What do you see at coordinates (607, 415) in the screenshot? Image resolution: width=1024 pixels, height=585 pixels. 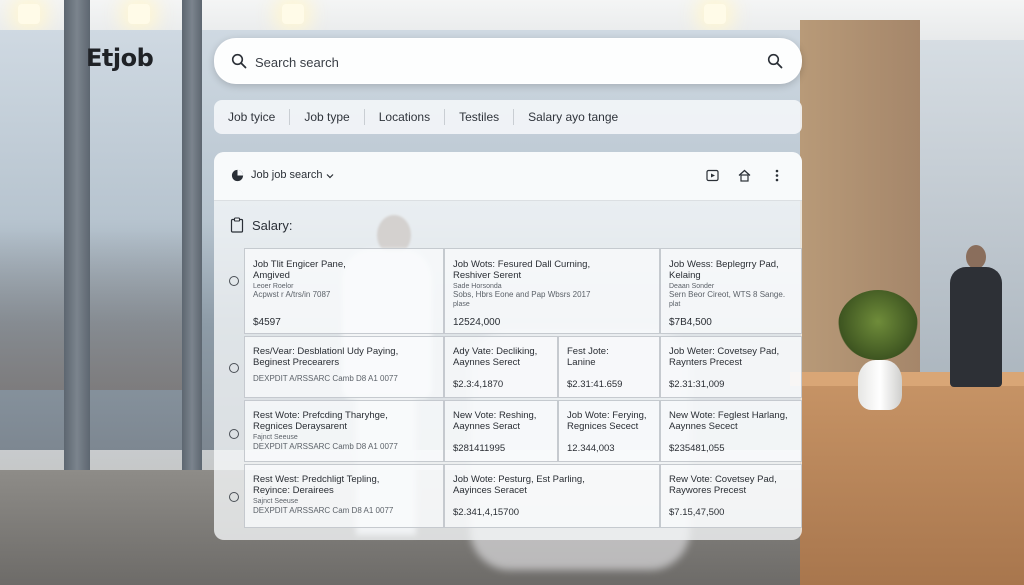 I see `job-title: Job Wote: Ferying,` at bounding box center [607, 415].